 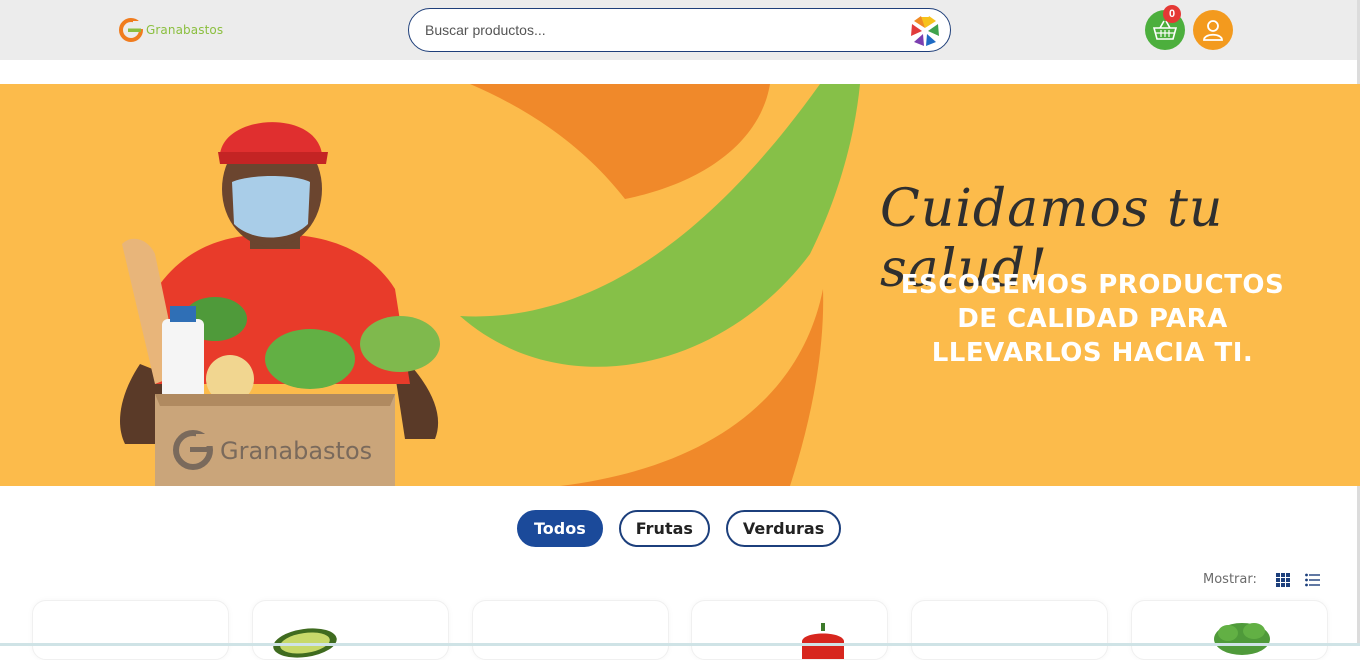 I want to click on colorful-flower-icon, so click(x=925, y=31).